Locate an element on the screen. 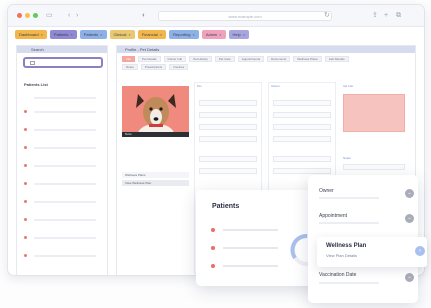  dog-image is located at coordinates (155, 111).